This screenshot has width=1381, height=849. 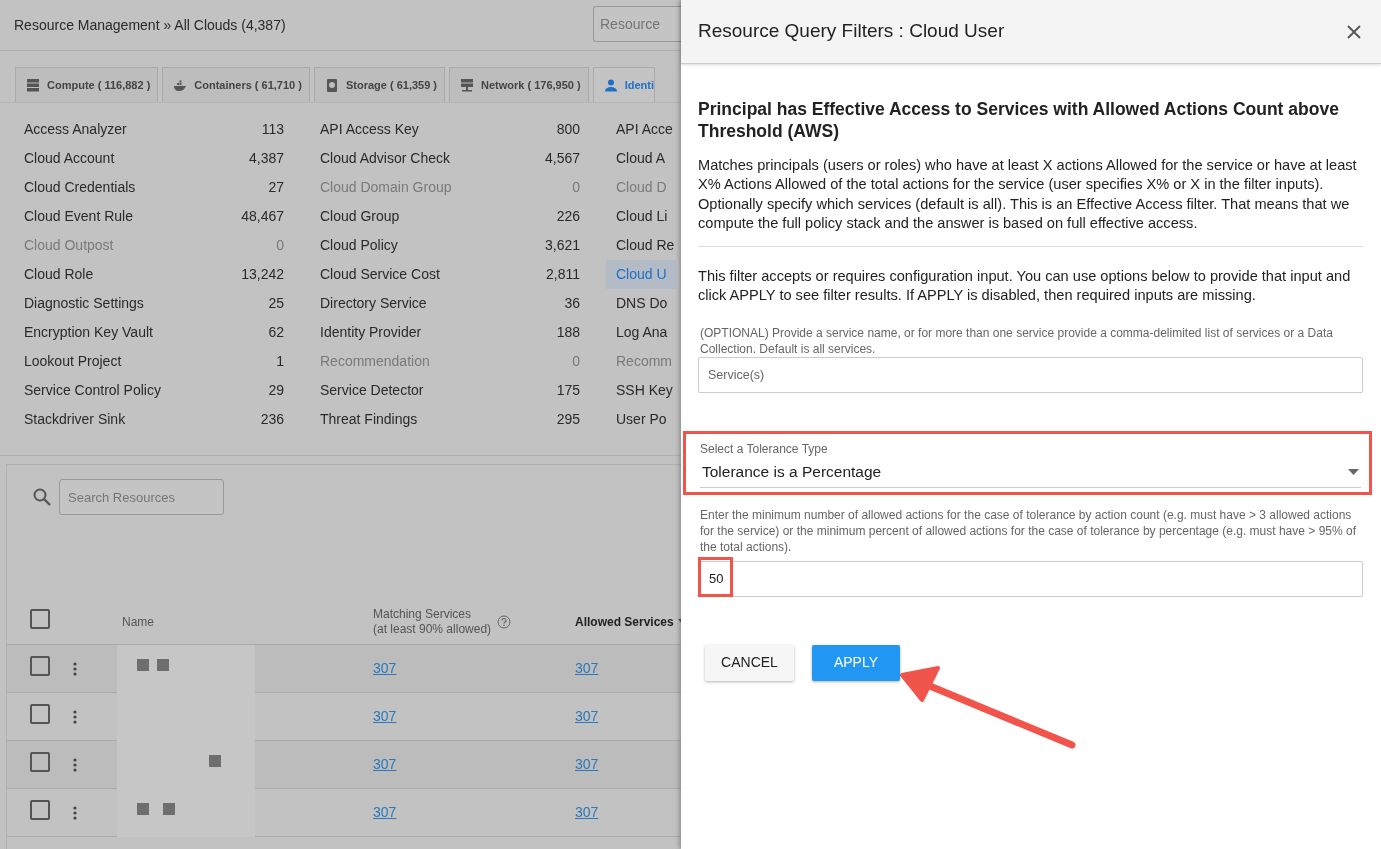 What do you see at coordinates (1353, 472) in the screenshot?
I see `dropdown-caret-icon` at bounding box center [1353, 472].